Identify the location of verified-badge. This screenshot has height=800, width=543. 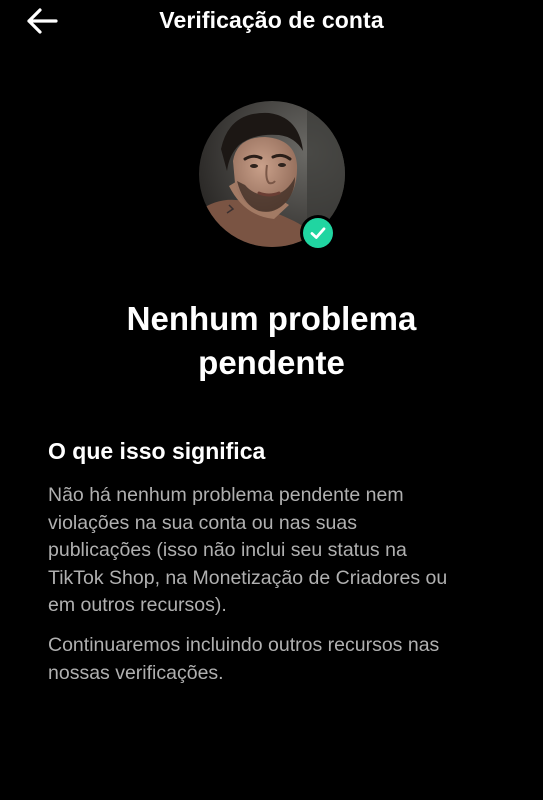
(318, 233).